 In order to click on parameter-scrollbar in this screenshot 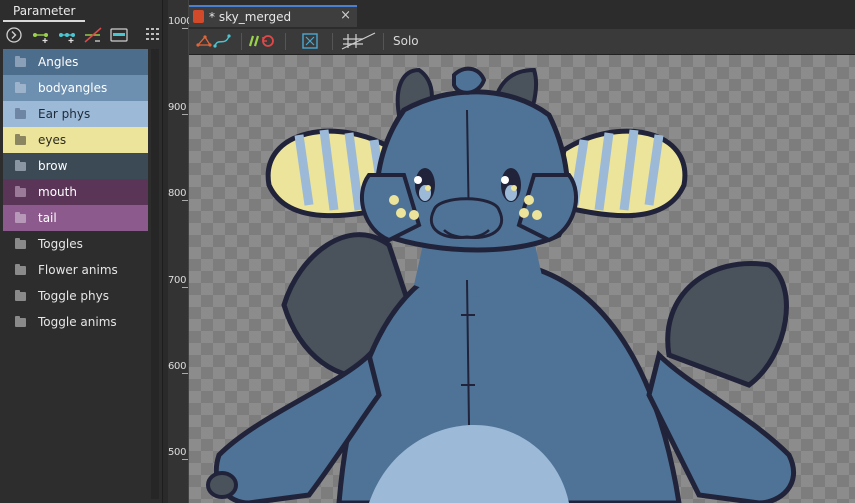, I will do `click(155, 274)`.